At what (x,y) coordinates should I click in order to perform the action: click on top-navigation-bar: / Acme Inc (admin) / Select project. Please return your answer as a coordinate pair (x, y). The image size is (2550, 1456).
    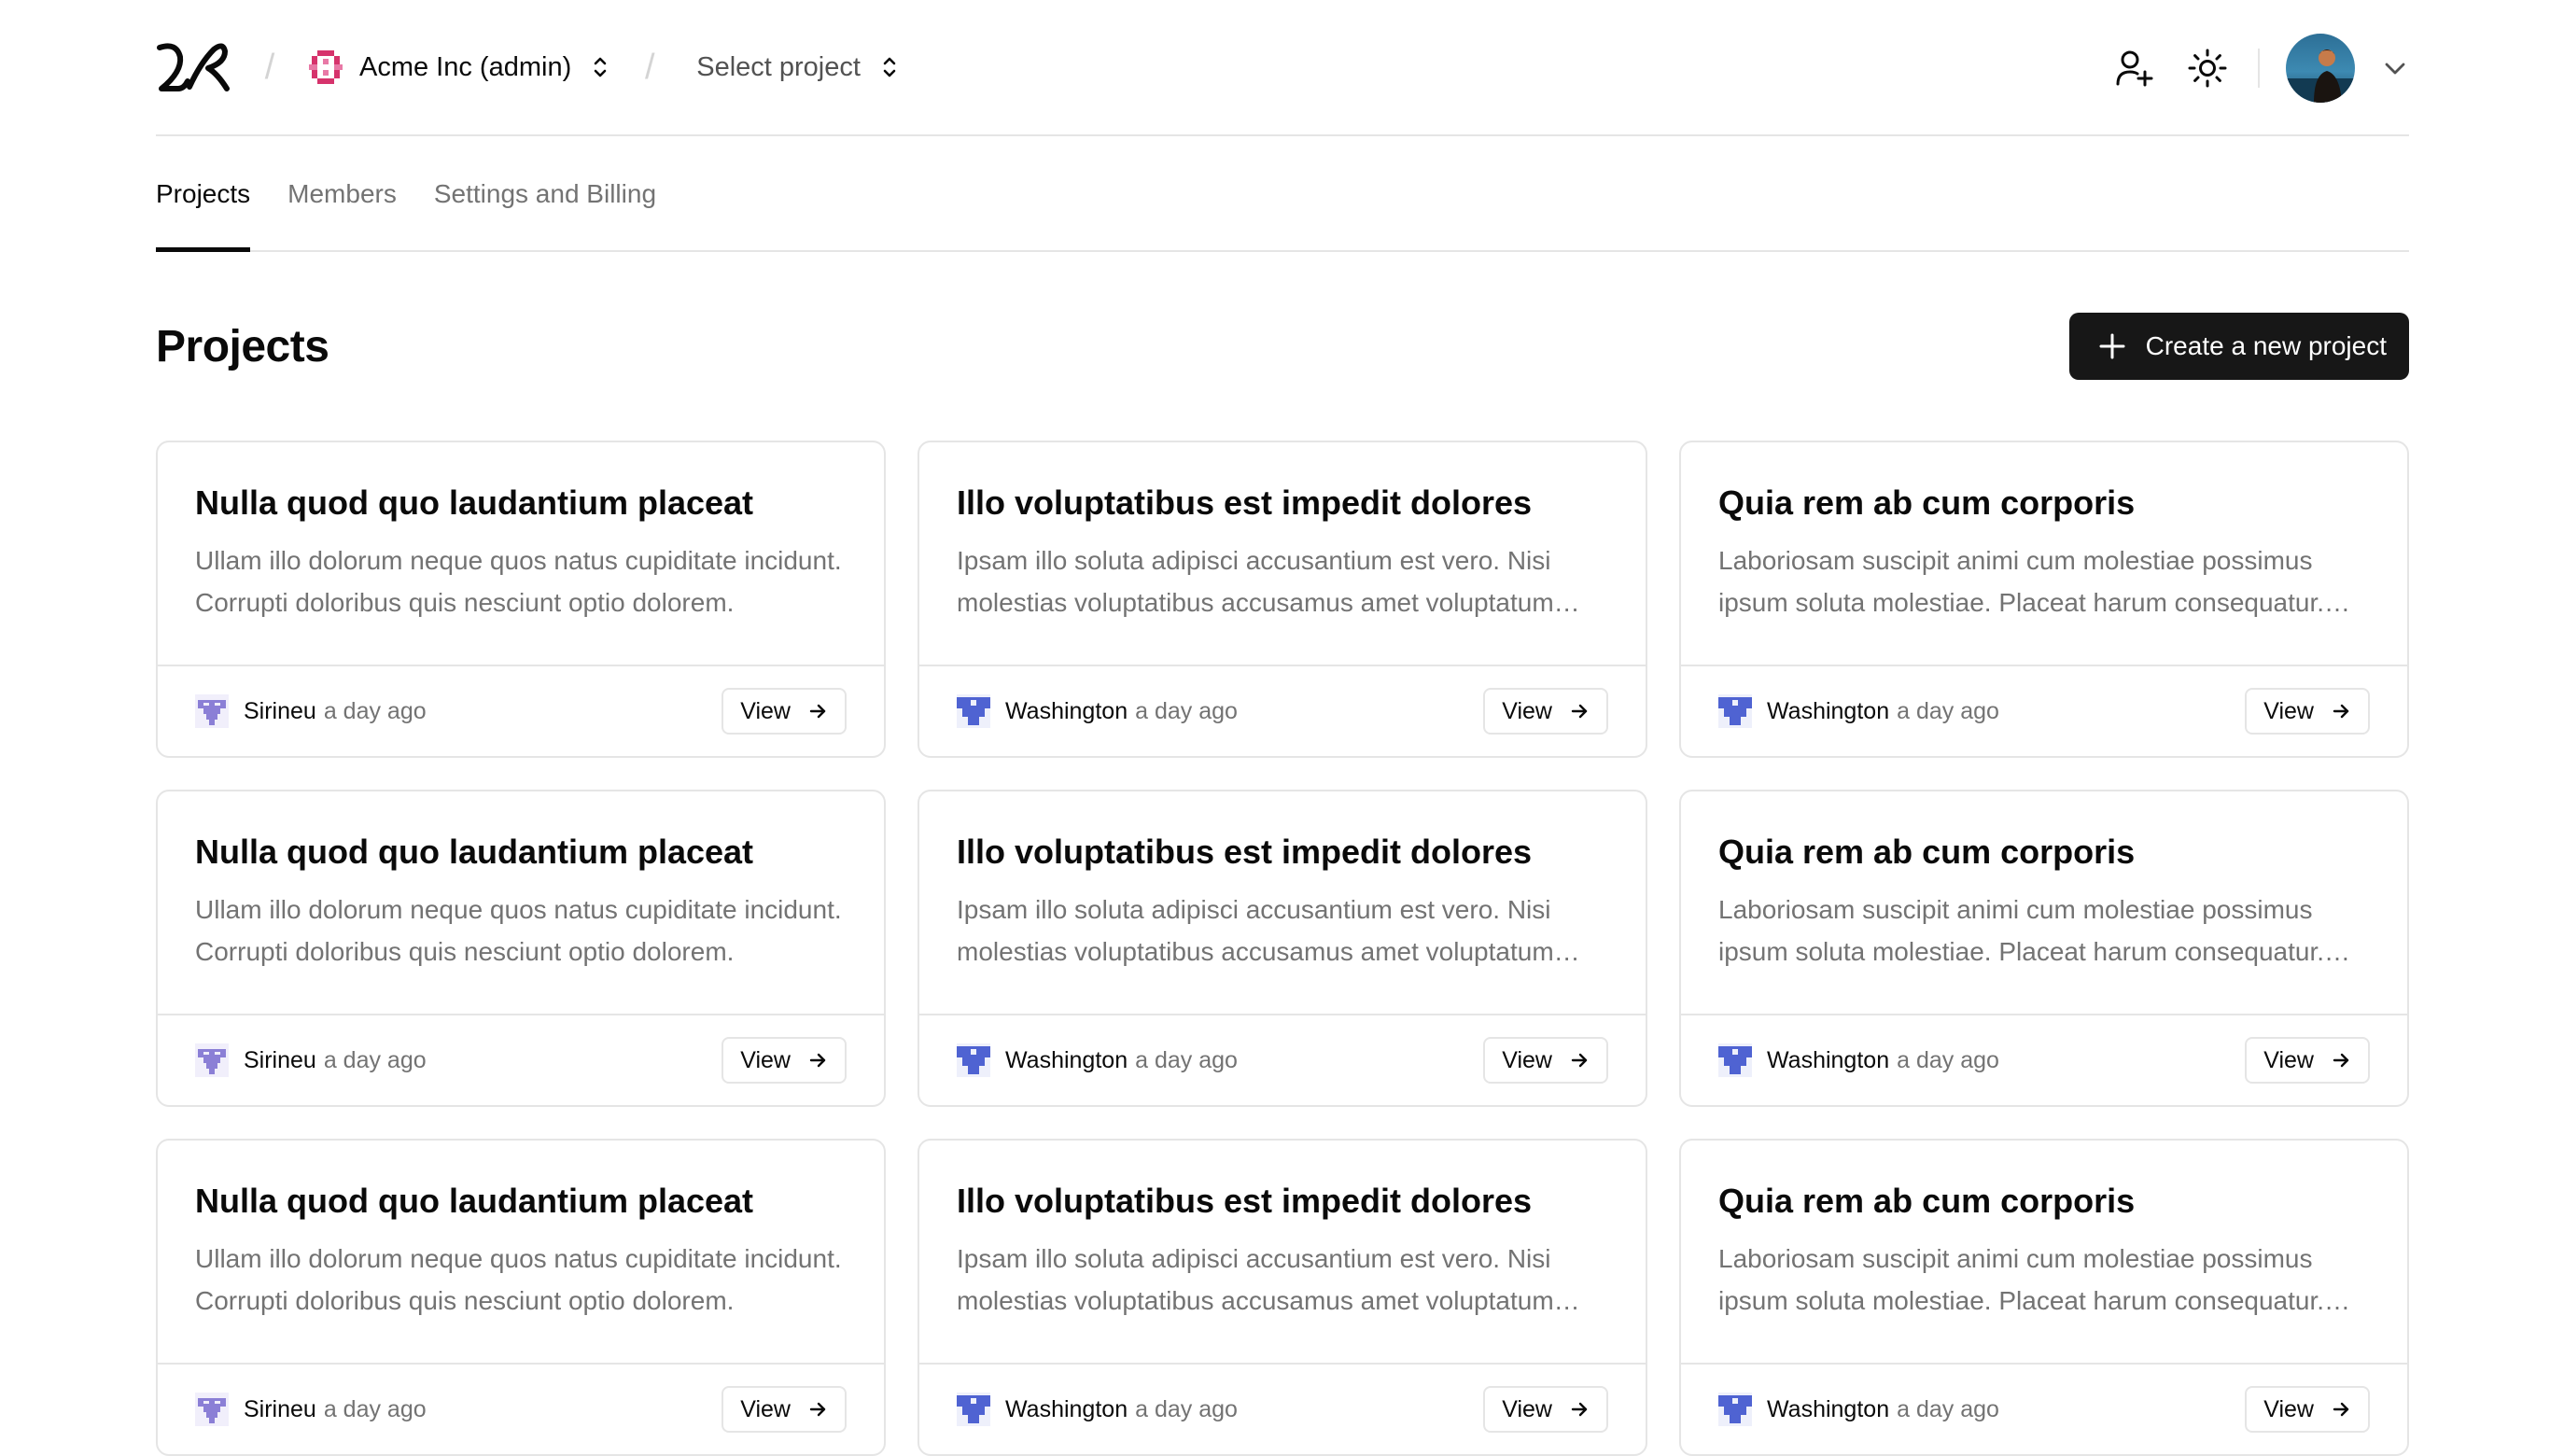
    Looking at the image, I should click on (1282, 68).